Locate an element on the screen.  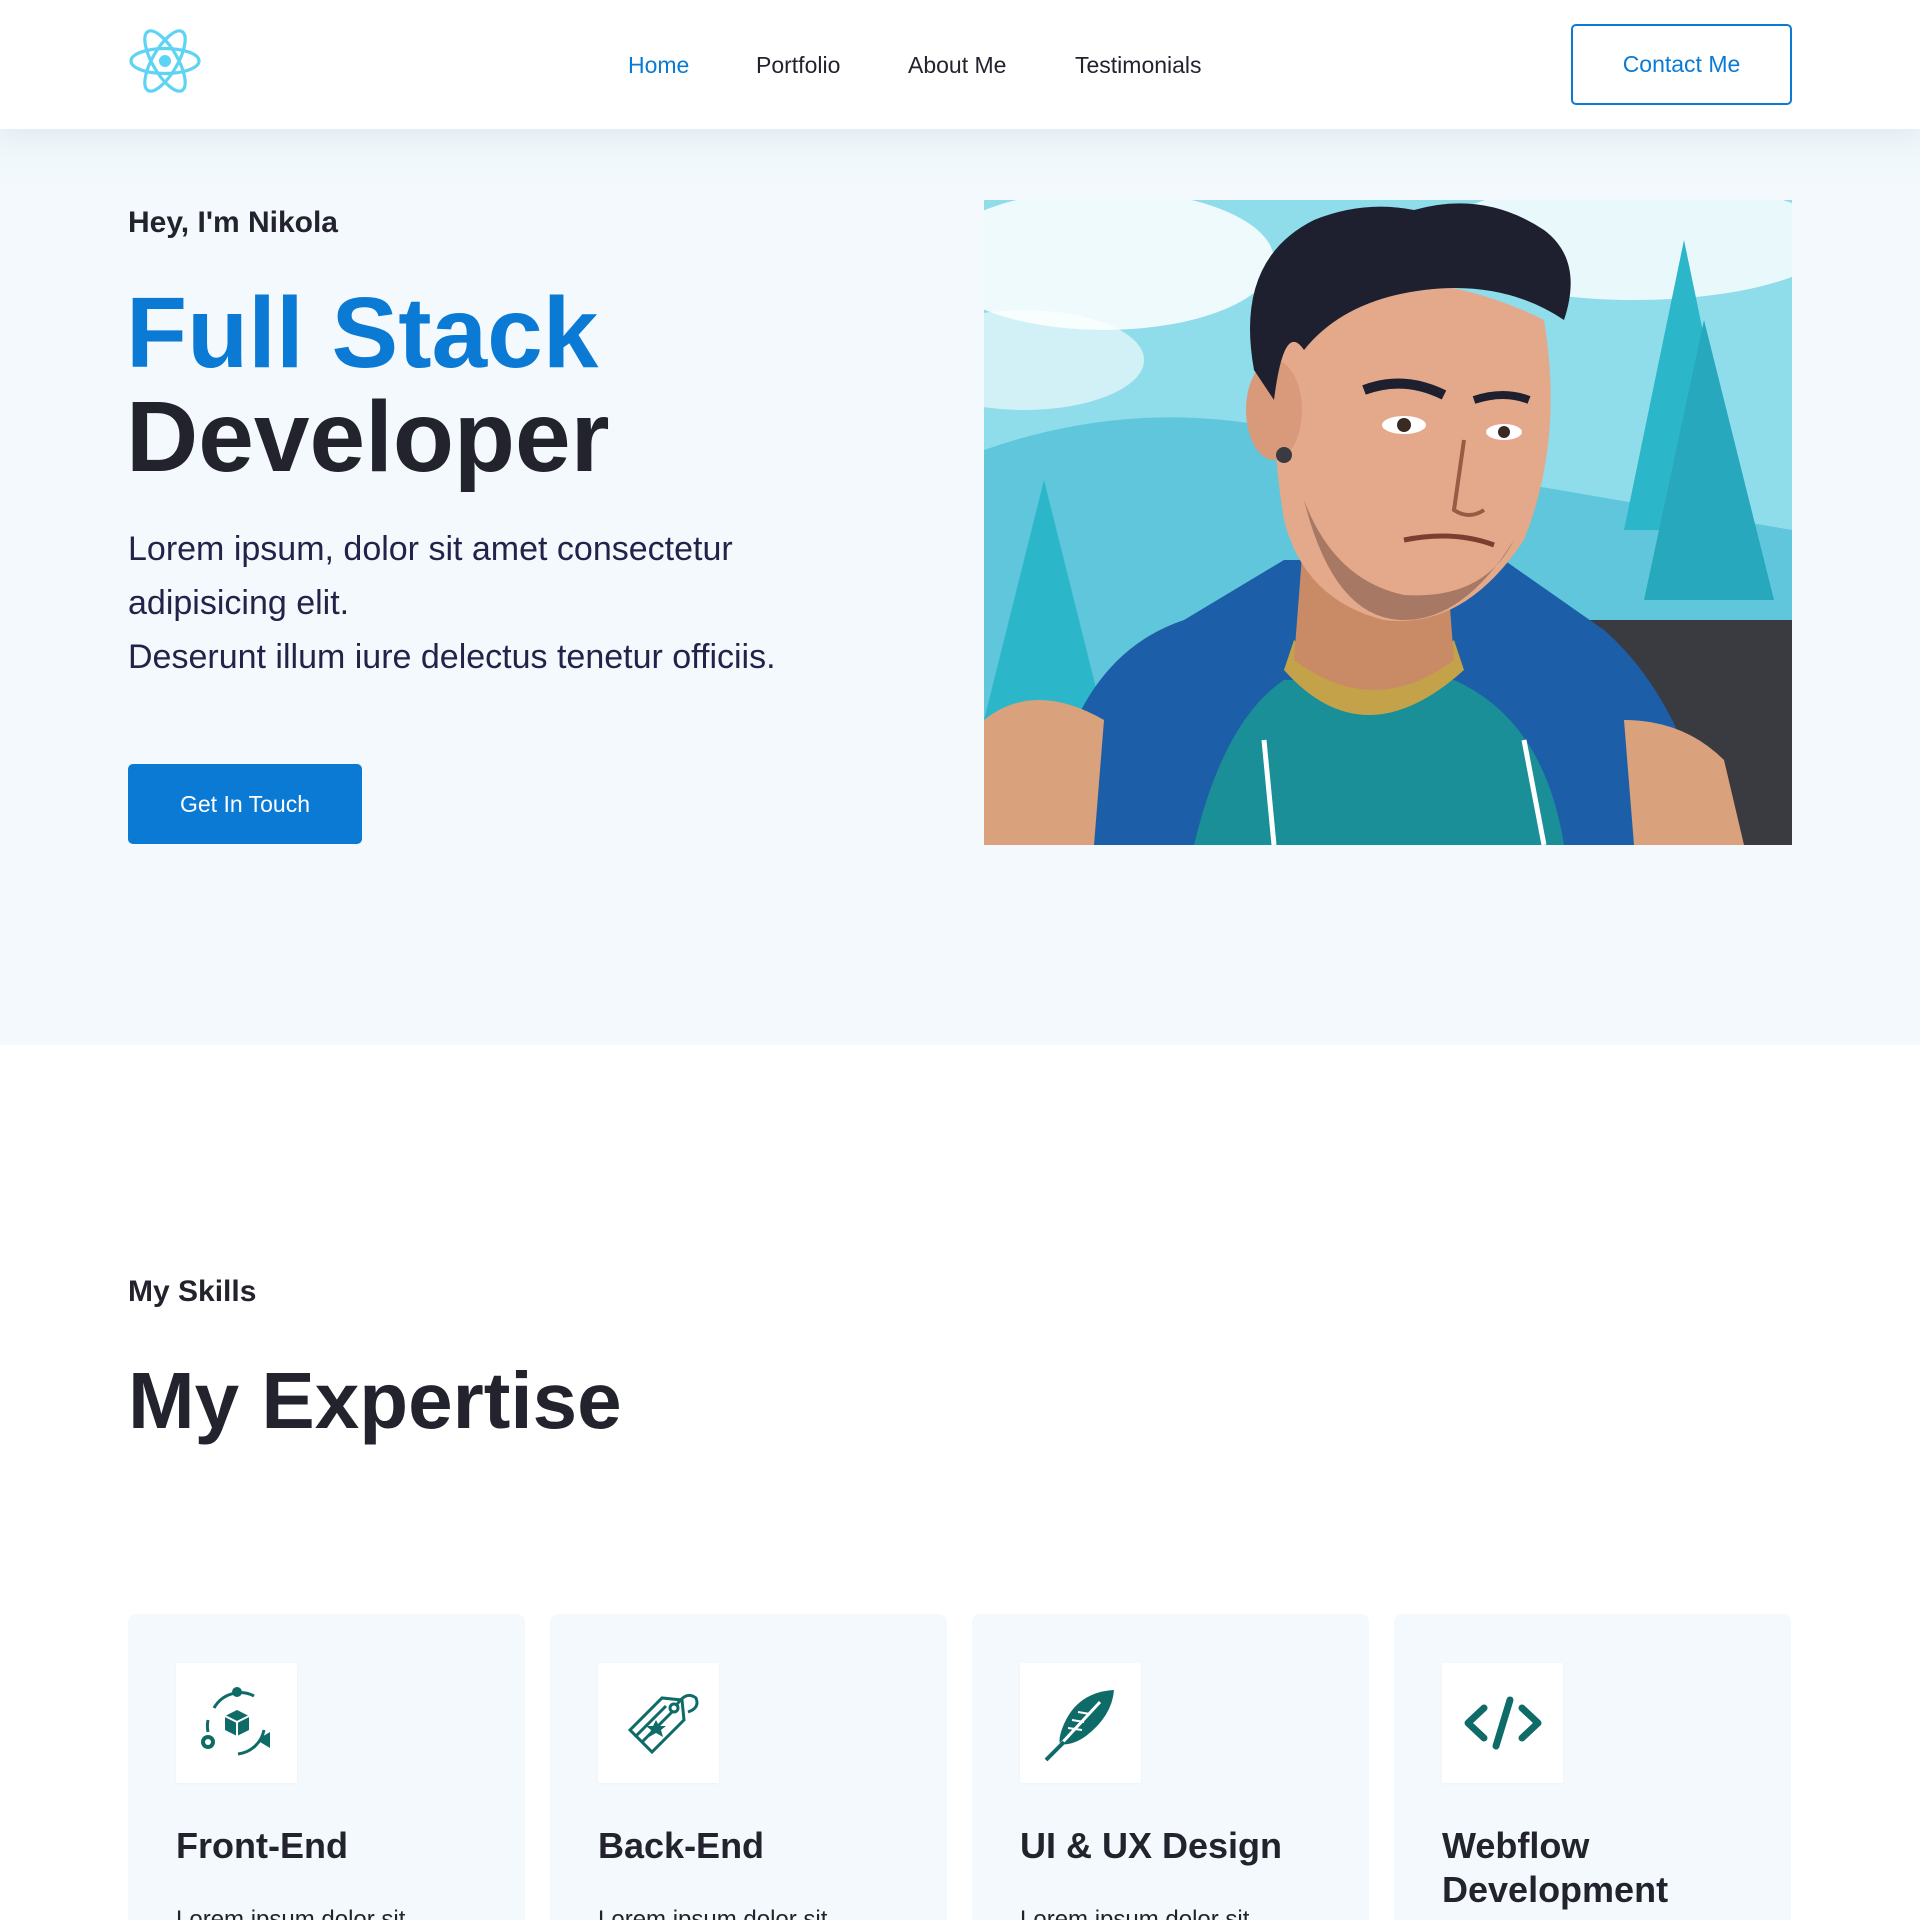
skills-kicker: My Skills is located at coordinates (192, 1291).